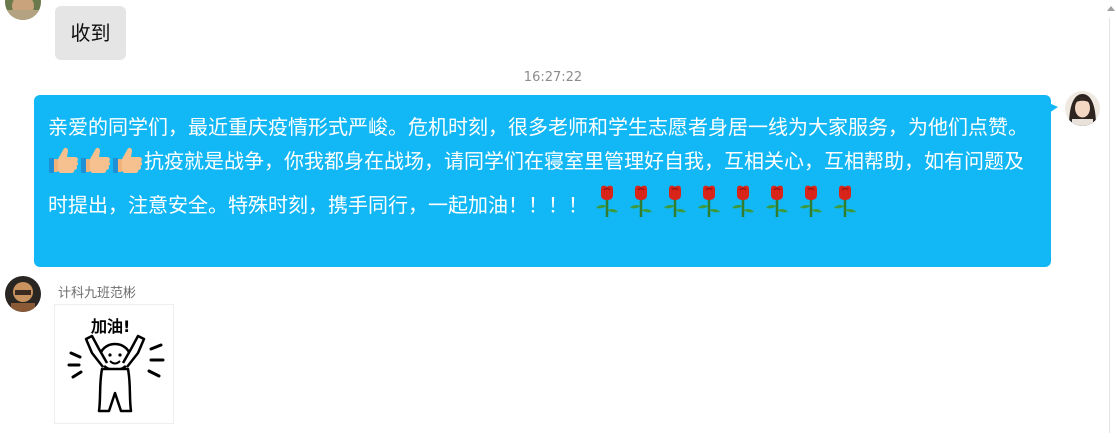 The width and height of the screenshot is (1116, 438). What do you see at coordinates (110, 326) in the screenshot?
I see `sticker-text: 加油!` at bounding box center [110, 326].